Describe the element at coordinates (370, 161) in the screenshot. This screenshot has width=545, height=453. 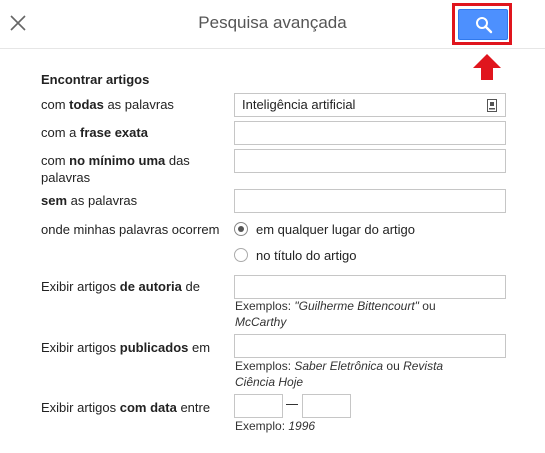
I see `at-least-one-input` at that location.